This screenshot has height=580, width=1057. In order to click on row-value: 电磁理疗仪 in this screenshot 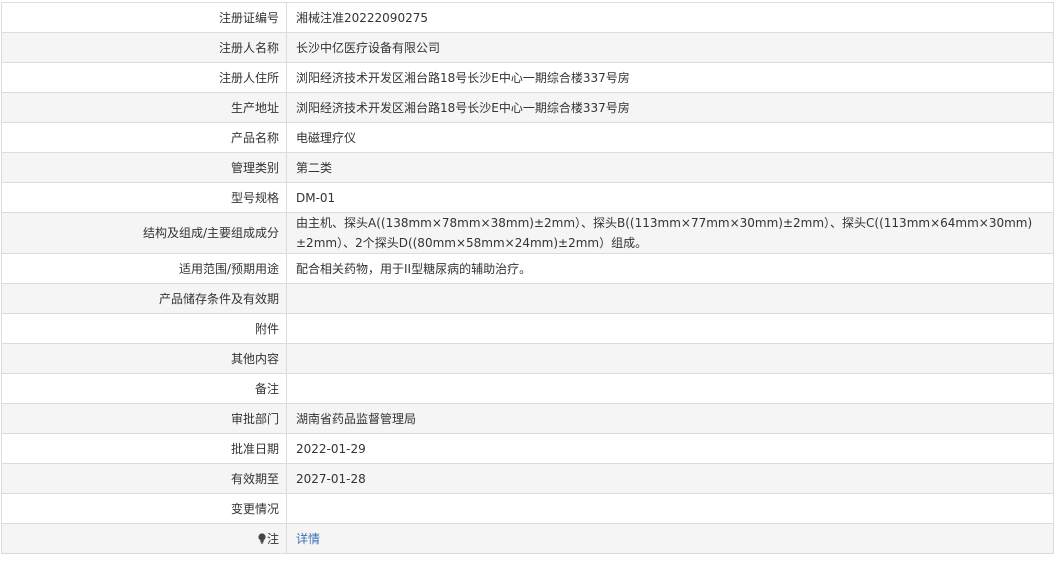, I will do `click(670, 137)`.